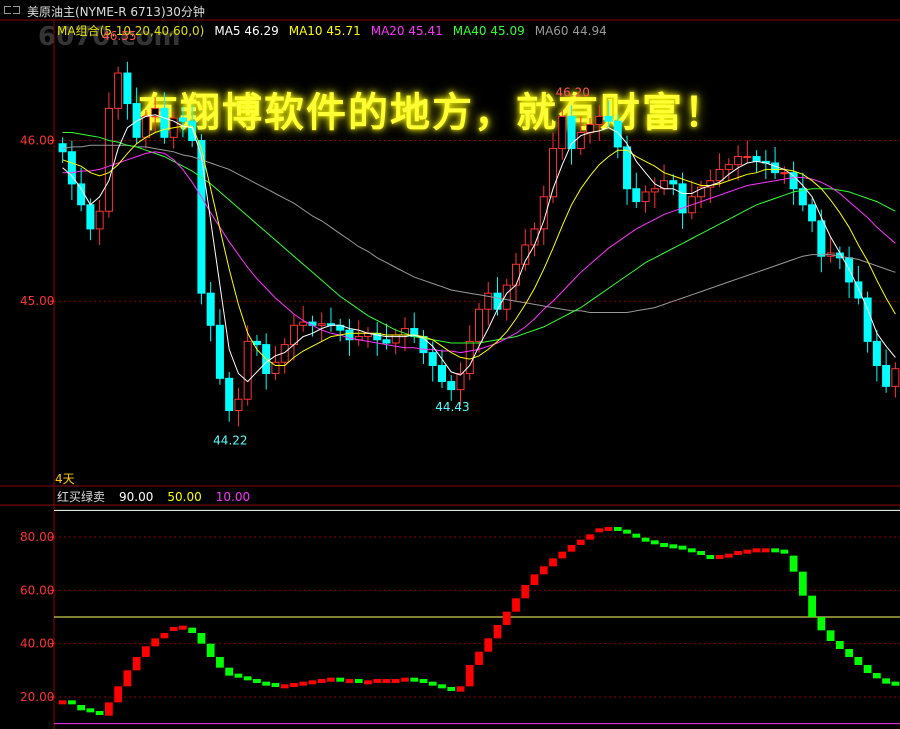  What do you see at coordinates (37, 537) in the screenshot?
I see `indicator-tick-label: 80.00` at bounding box center [37, 537].